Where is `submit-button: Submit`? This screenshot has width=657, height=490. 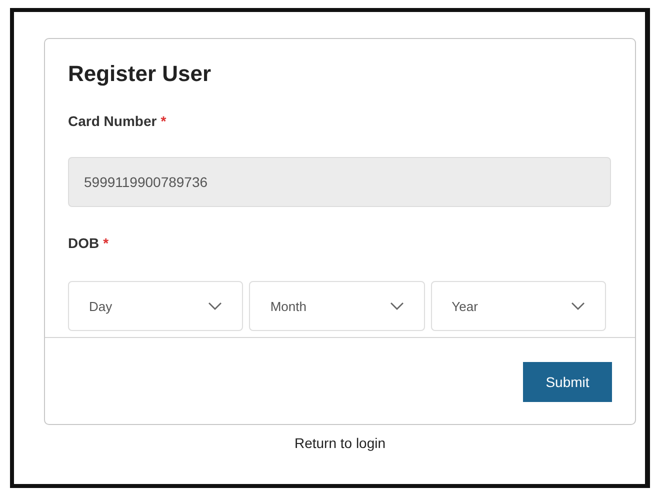 submit-button: Submit is located at coordinates (567, 382).